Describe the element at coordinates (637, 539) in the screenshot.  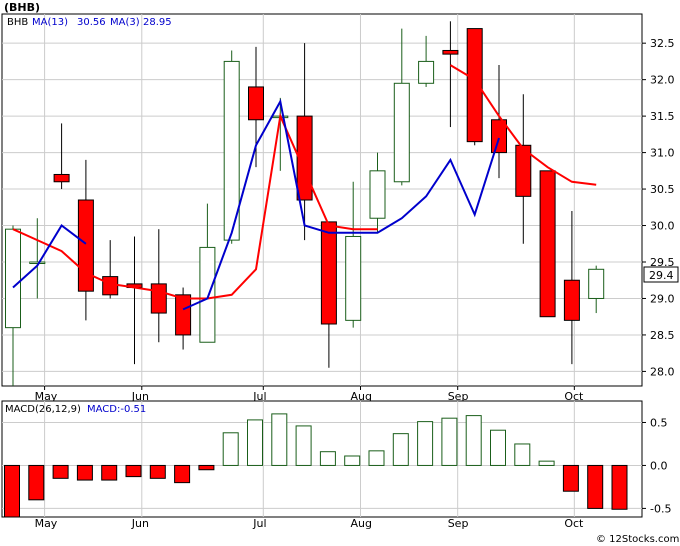
I see `watermark: © 12Stocks.com` at that location.